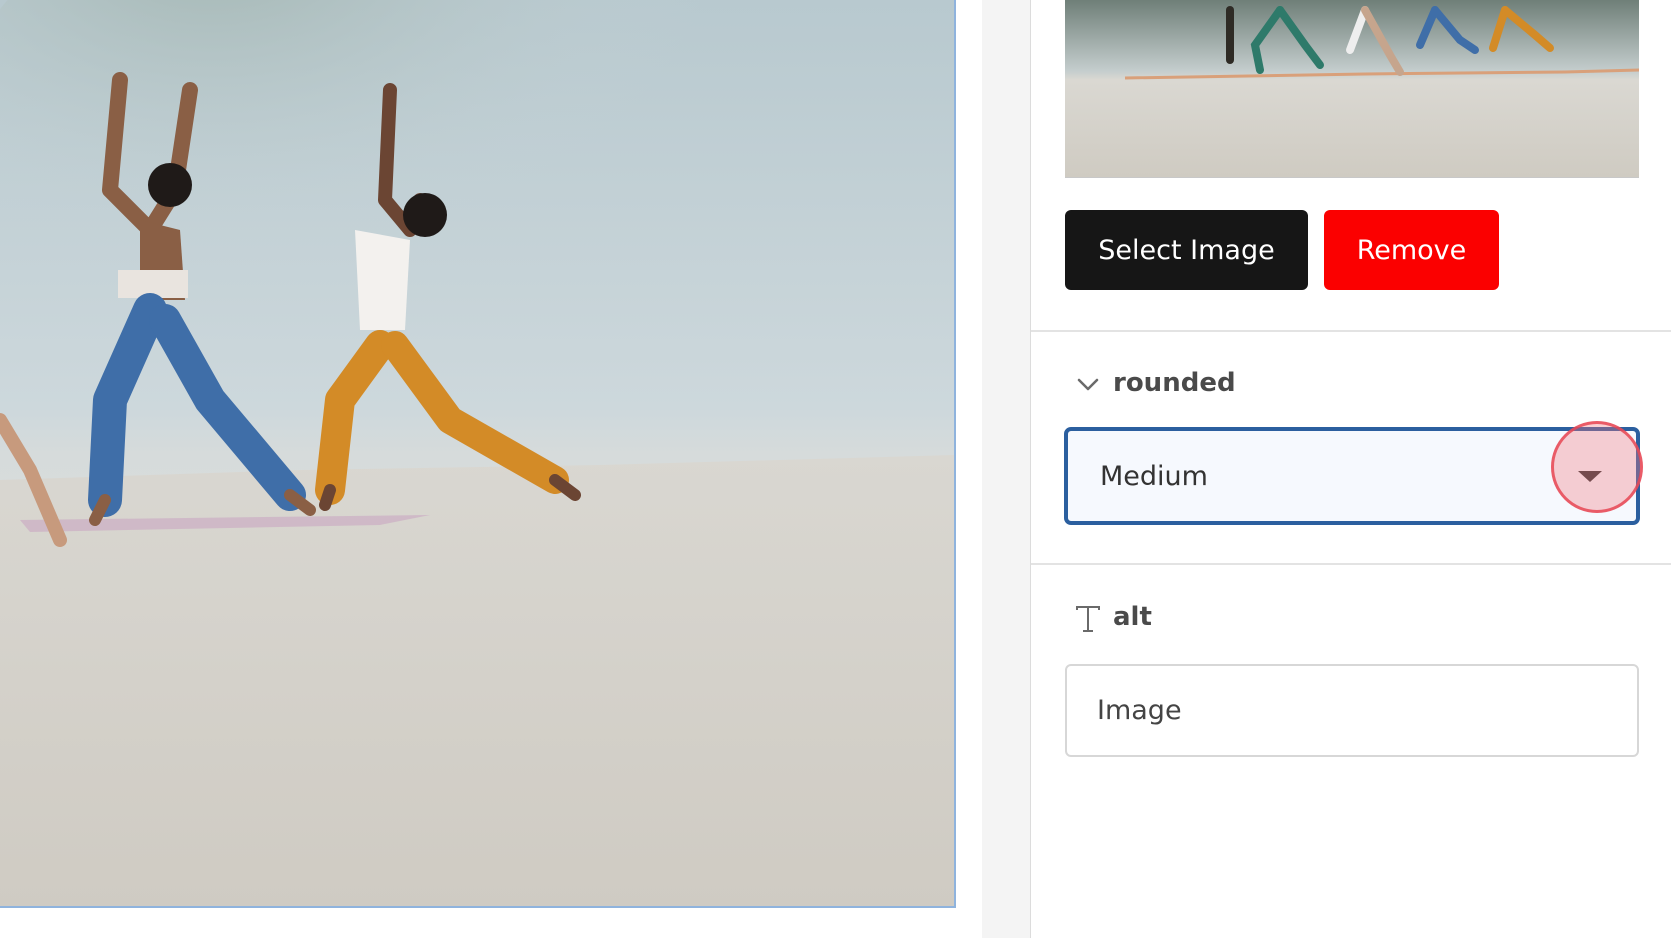  Describe the element at coordinates (1132, 617) in the screenshot. I see `alt-section-label: alt` at that location.